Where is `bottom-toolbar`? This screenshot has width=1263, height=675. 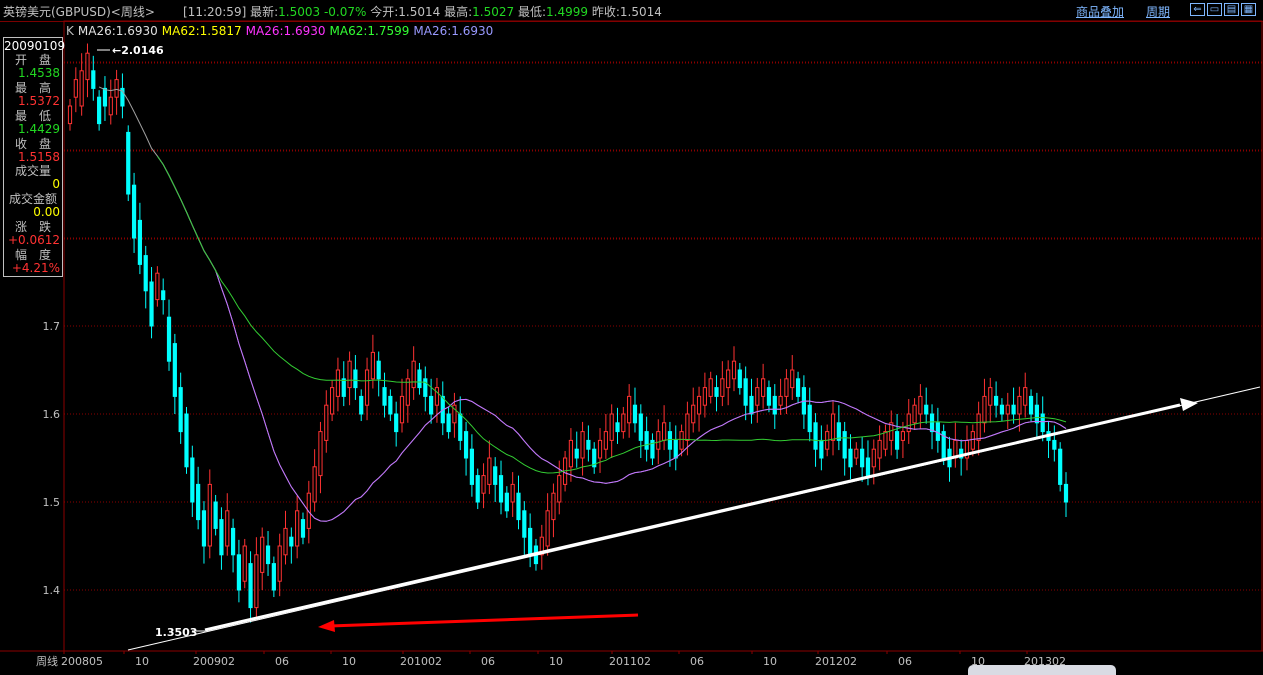
bottom-toolbar is located at coordinates (1042, 670).